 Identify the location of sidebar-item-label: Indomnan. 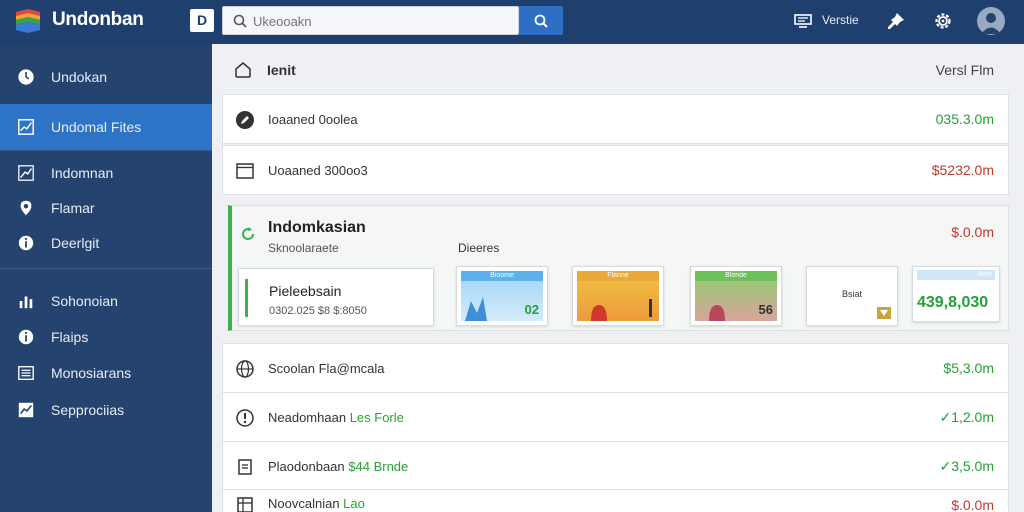
(82, 173).